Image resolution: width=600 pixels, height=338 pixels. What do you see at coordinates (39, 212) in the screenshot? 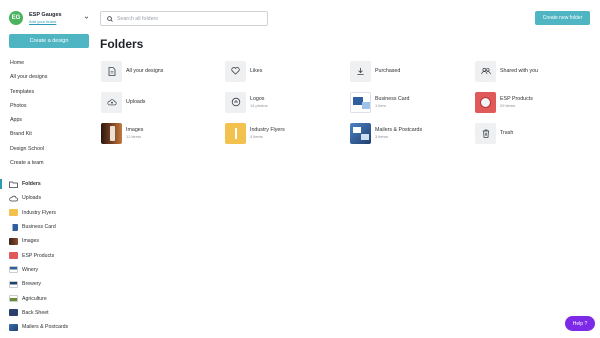
I see `sidebar-item-label: Industry Flyers` at bounding box center [39, 212].